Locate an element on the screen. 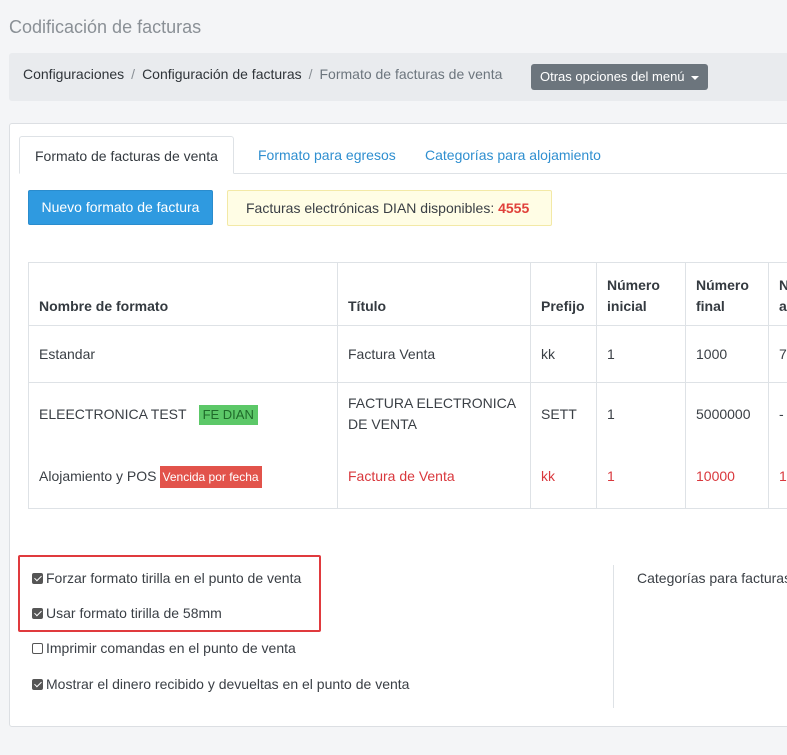 Image resolution: width=787 pixels, height=755 pixels. new-invoice-format-button: Nuevo formato de factura is located at coordinates (120, 207).